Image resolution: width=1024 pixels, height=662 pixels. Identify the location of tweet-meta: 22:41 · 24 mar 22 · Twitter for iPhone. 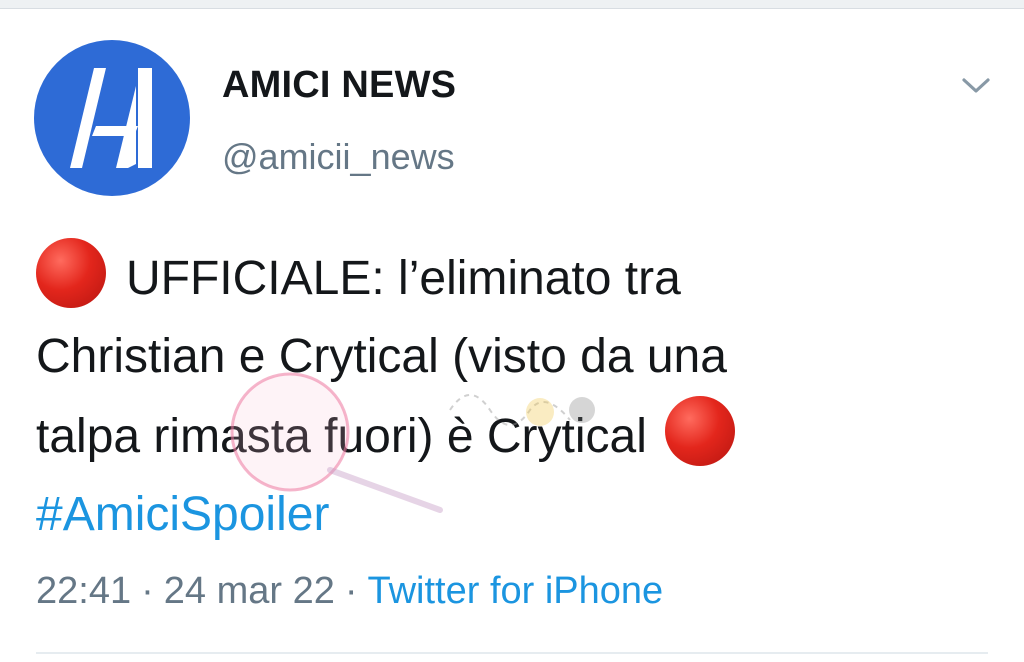
(349, 591).